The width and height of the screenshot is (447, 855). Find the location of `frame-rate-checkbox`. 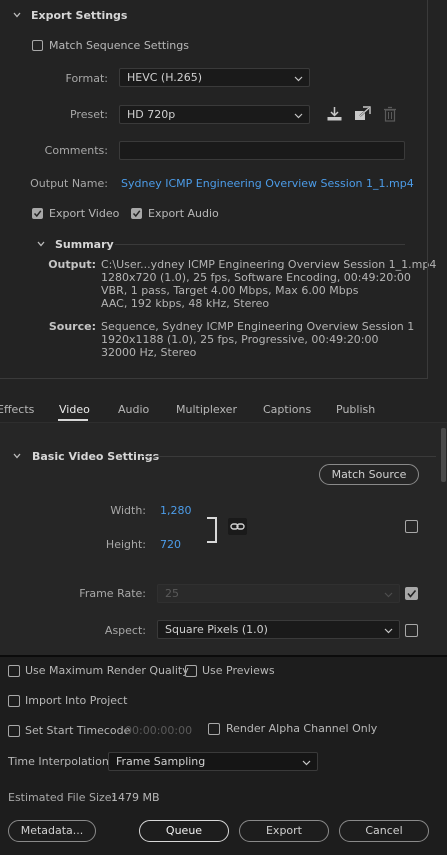

frame-rate-checkbox is located at coordinates (411, 593).